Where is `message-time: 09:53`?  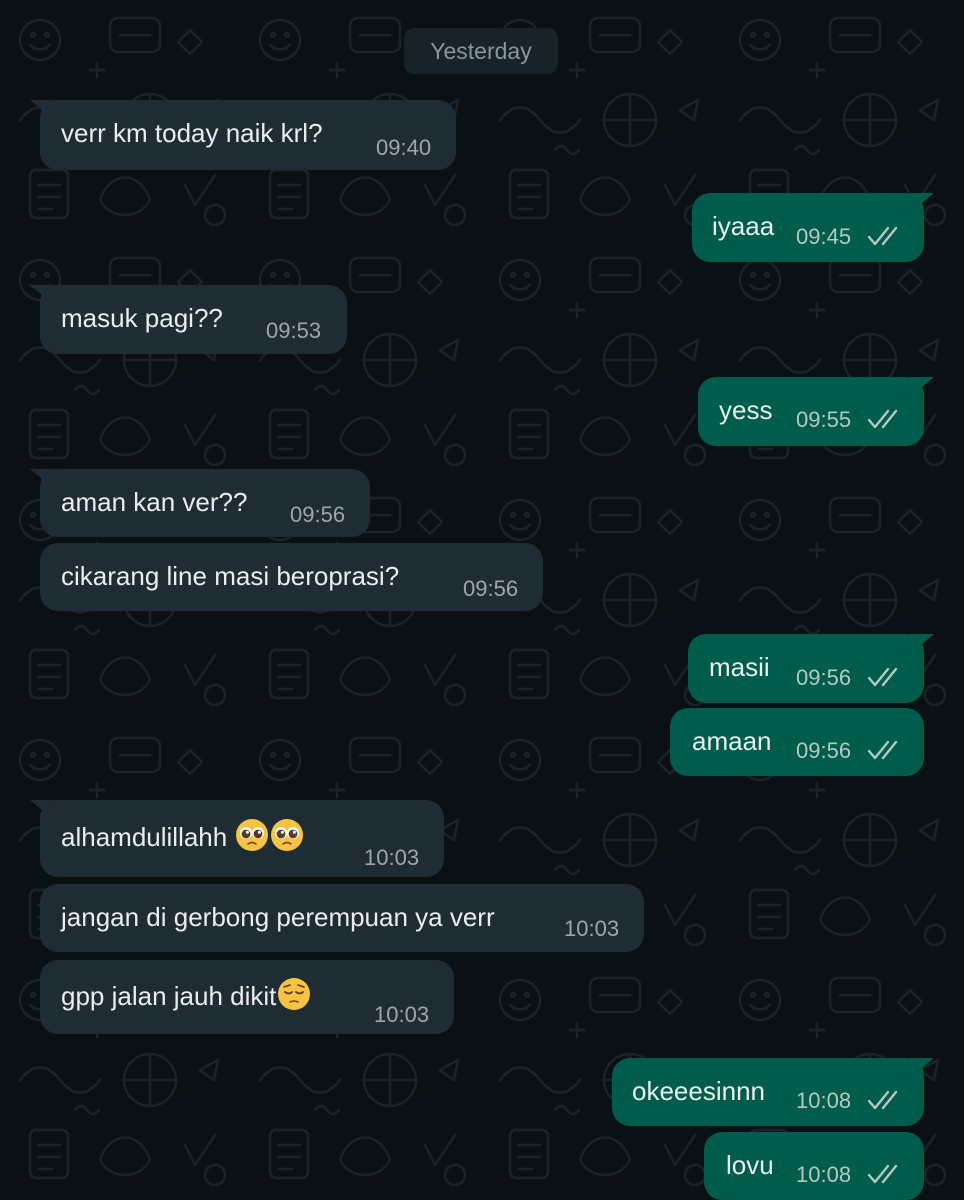 message-time: 09:53 is located at coordinates (294, 330).